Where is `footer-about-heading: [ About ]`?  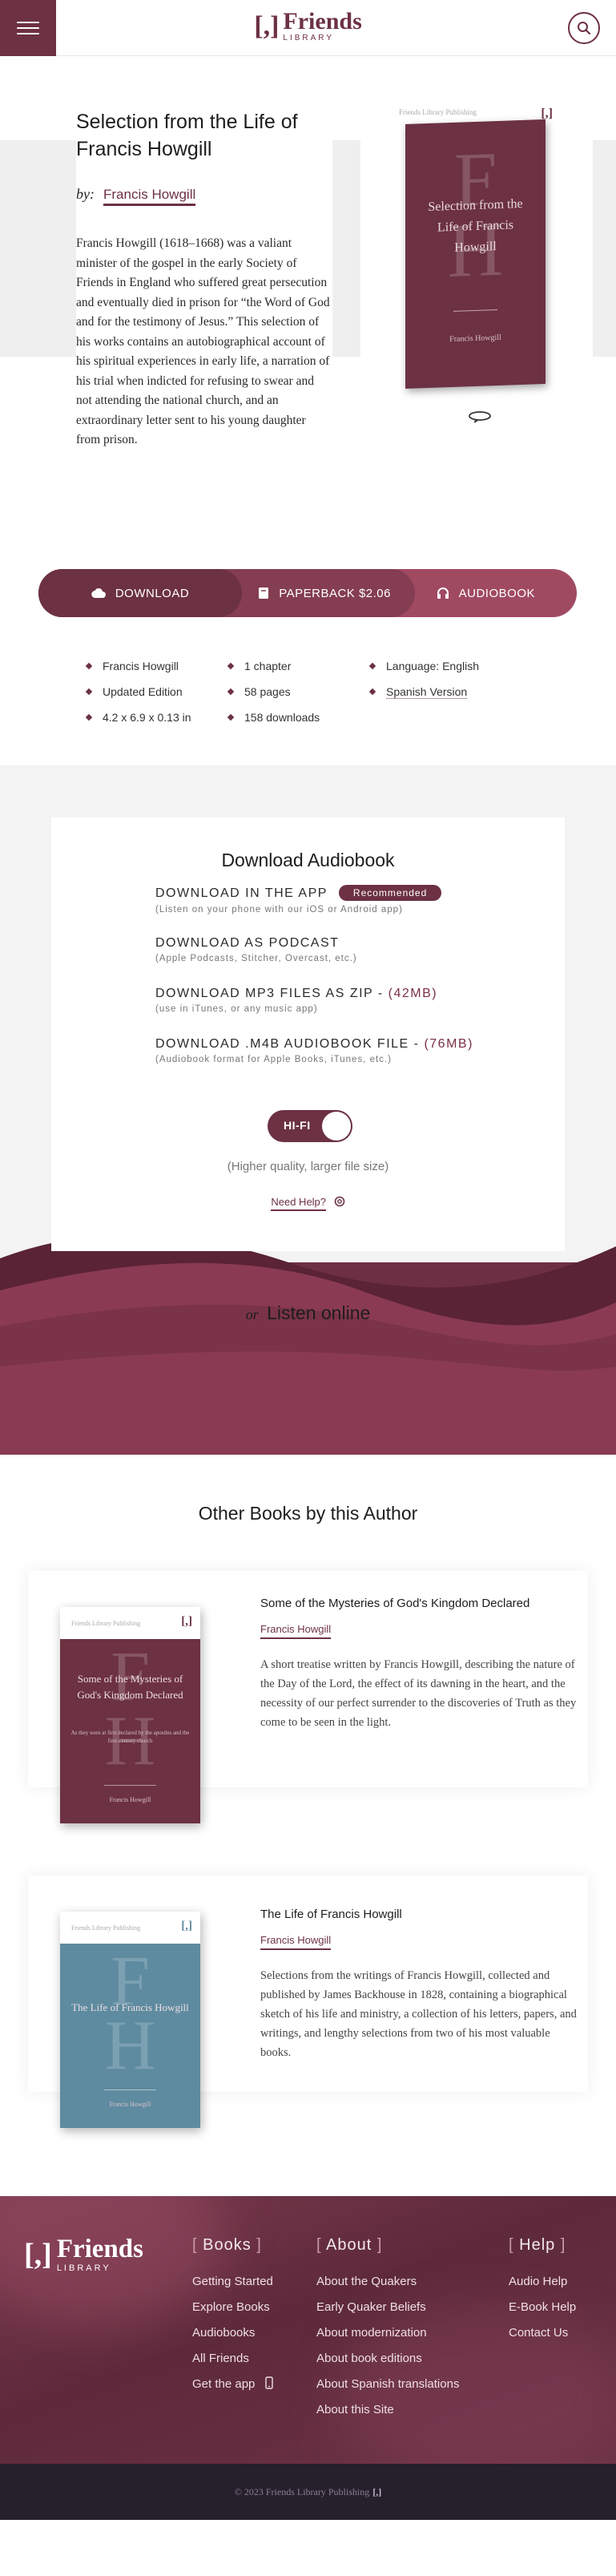
footer-about-heading: [ About ] is located at coordinates (349, 2245).